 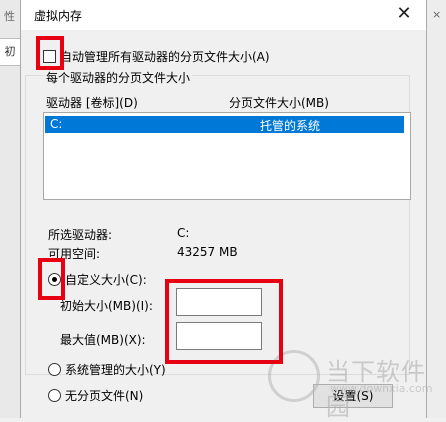 I want to click on no-paging-label: 无分页文件(N), so click(x=104, y=395).